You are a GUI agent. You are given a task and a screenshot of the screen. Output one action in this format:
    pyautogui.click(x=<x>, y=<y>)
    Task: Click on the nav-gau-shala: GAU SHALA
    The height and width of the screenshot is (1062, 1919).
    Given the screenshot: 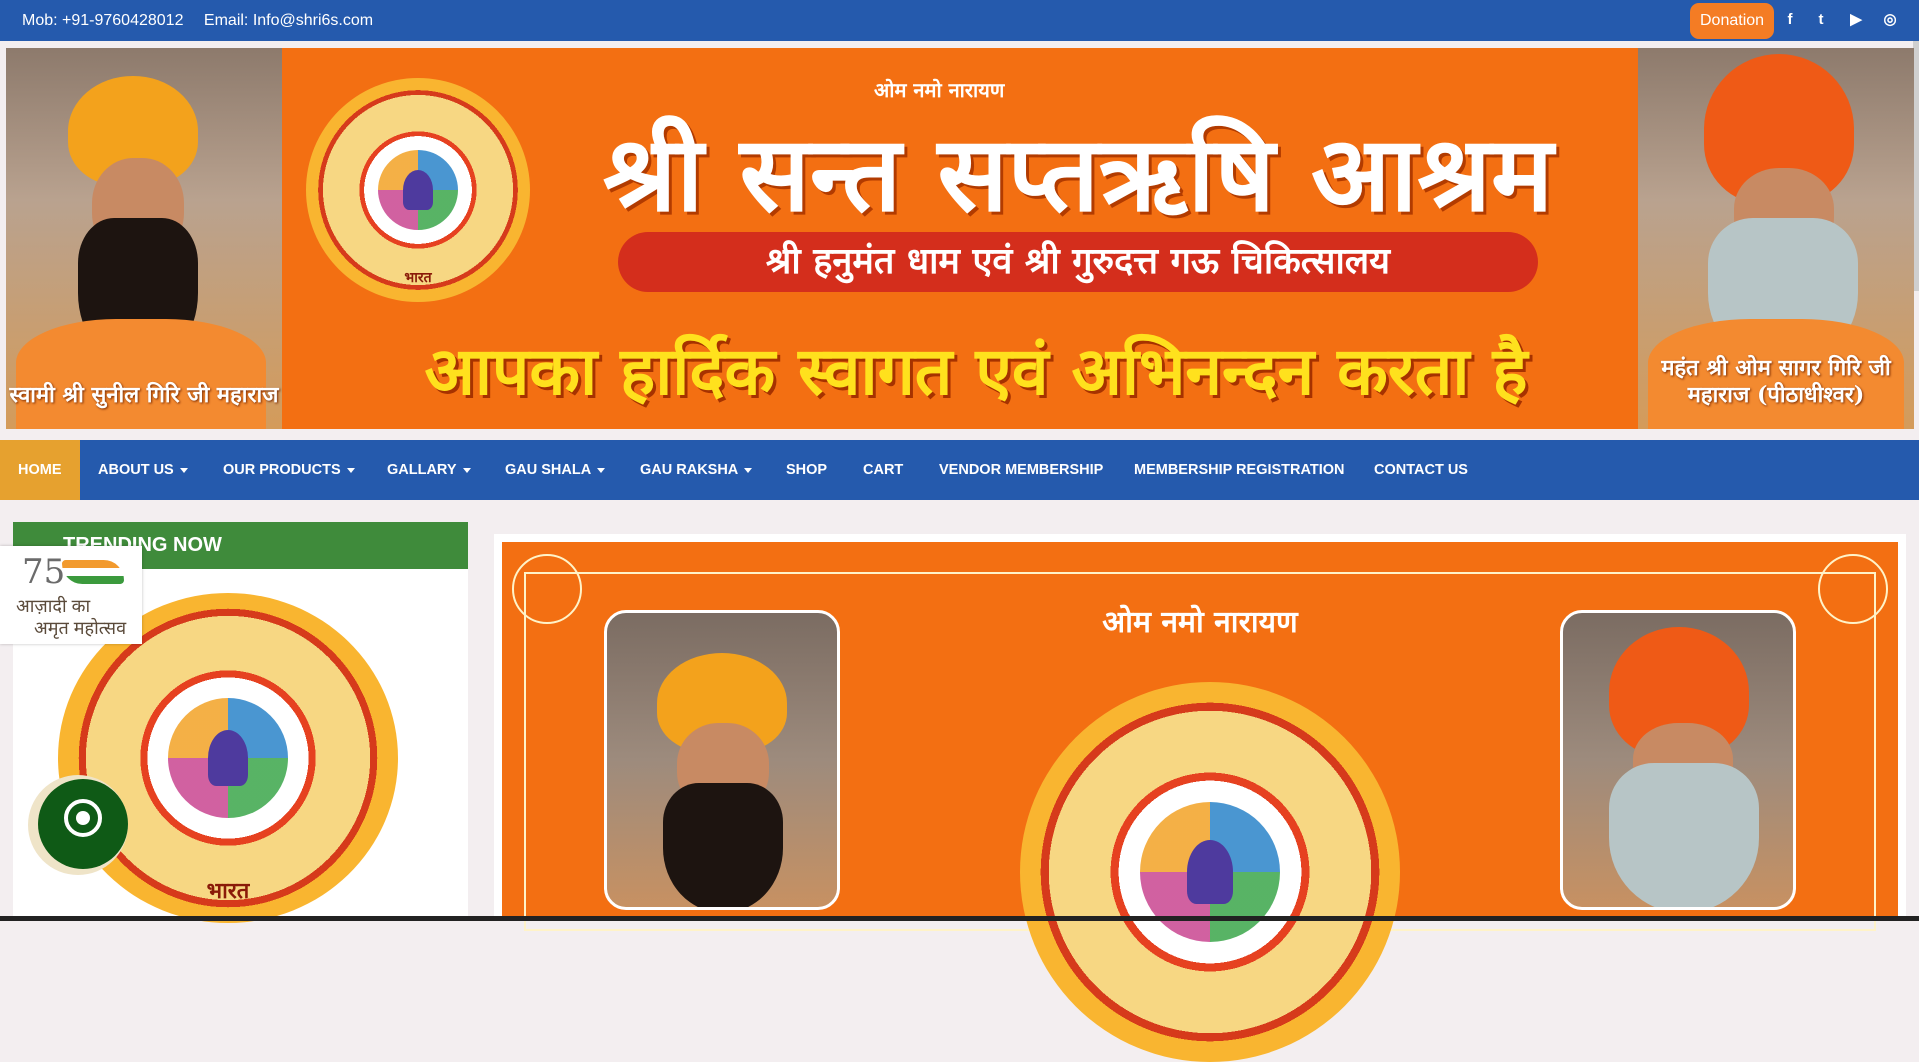 What is the action you would take?
    pyautogui.click(x=555, y=470)
    